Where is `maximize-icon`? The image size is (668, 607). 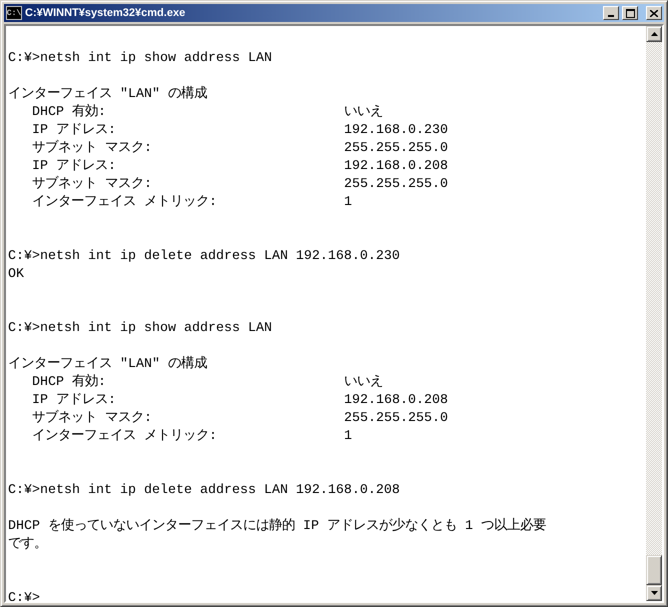 maximize-icon is located at coordinates (630, 13).